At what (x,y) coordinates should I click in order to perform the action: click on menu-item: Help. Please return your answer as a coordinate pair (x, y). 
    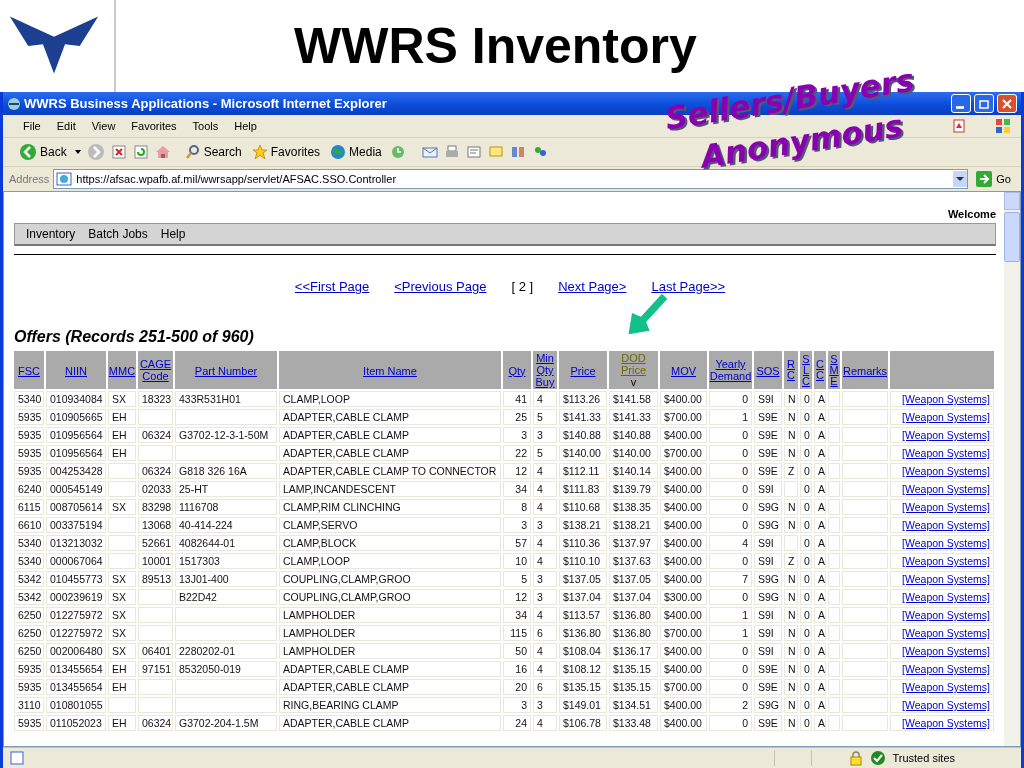
    Looking at the image, I should click on (245, 126).